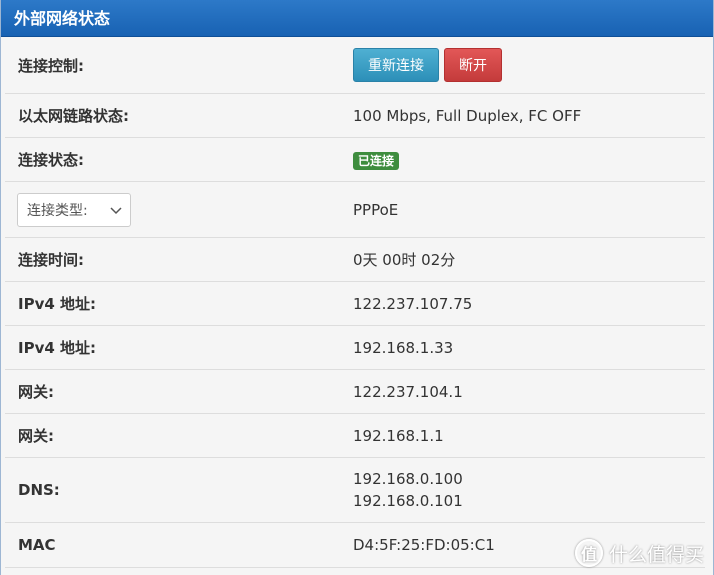 The image size is (714, 575). I want to click on disconnect-button: 断开, so click(473, 65).